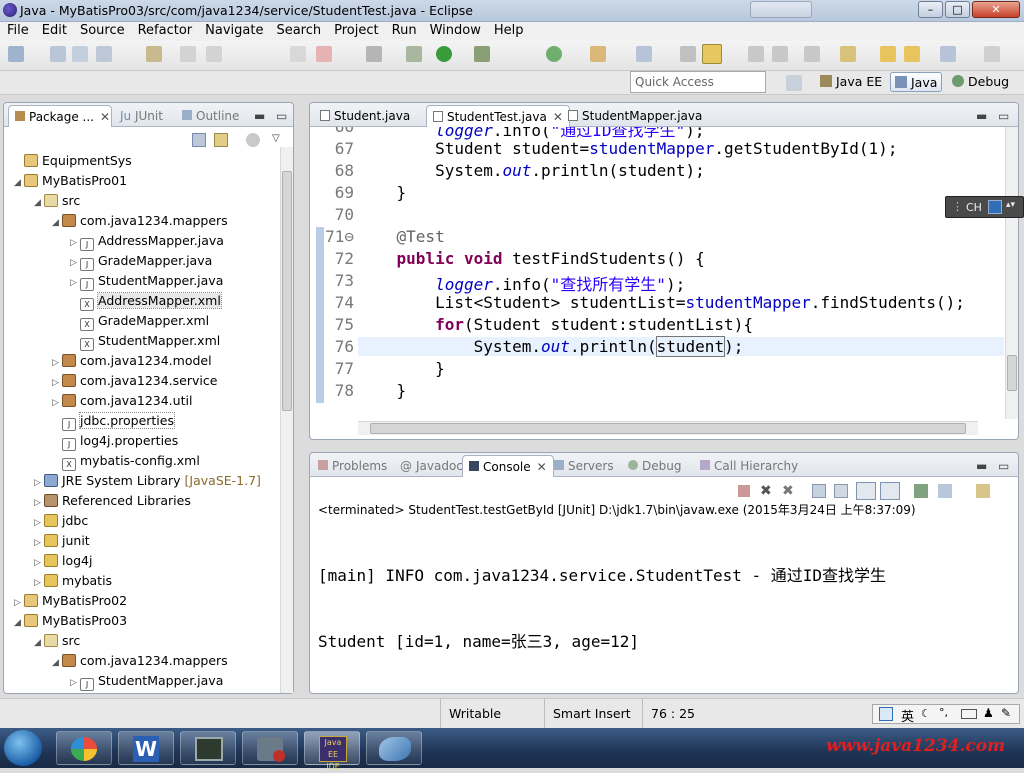 This screenshot has width=1024, height=773. What do you see at coordinates (644, 54) in the screenshot?
I see `new-class-icon` at bounding box center [644, 54].